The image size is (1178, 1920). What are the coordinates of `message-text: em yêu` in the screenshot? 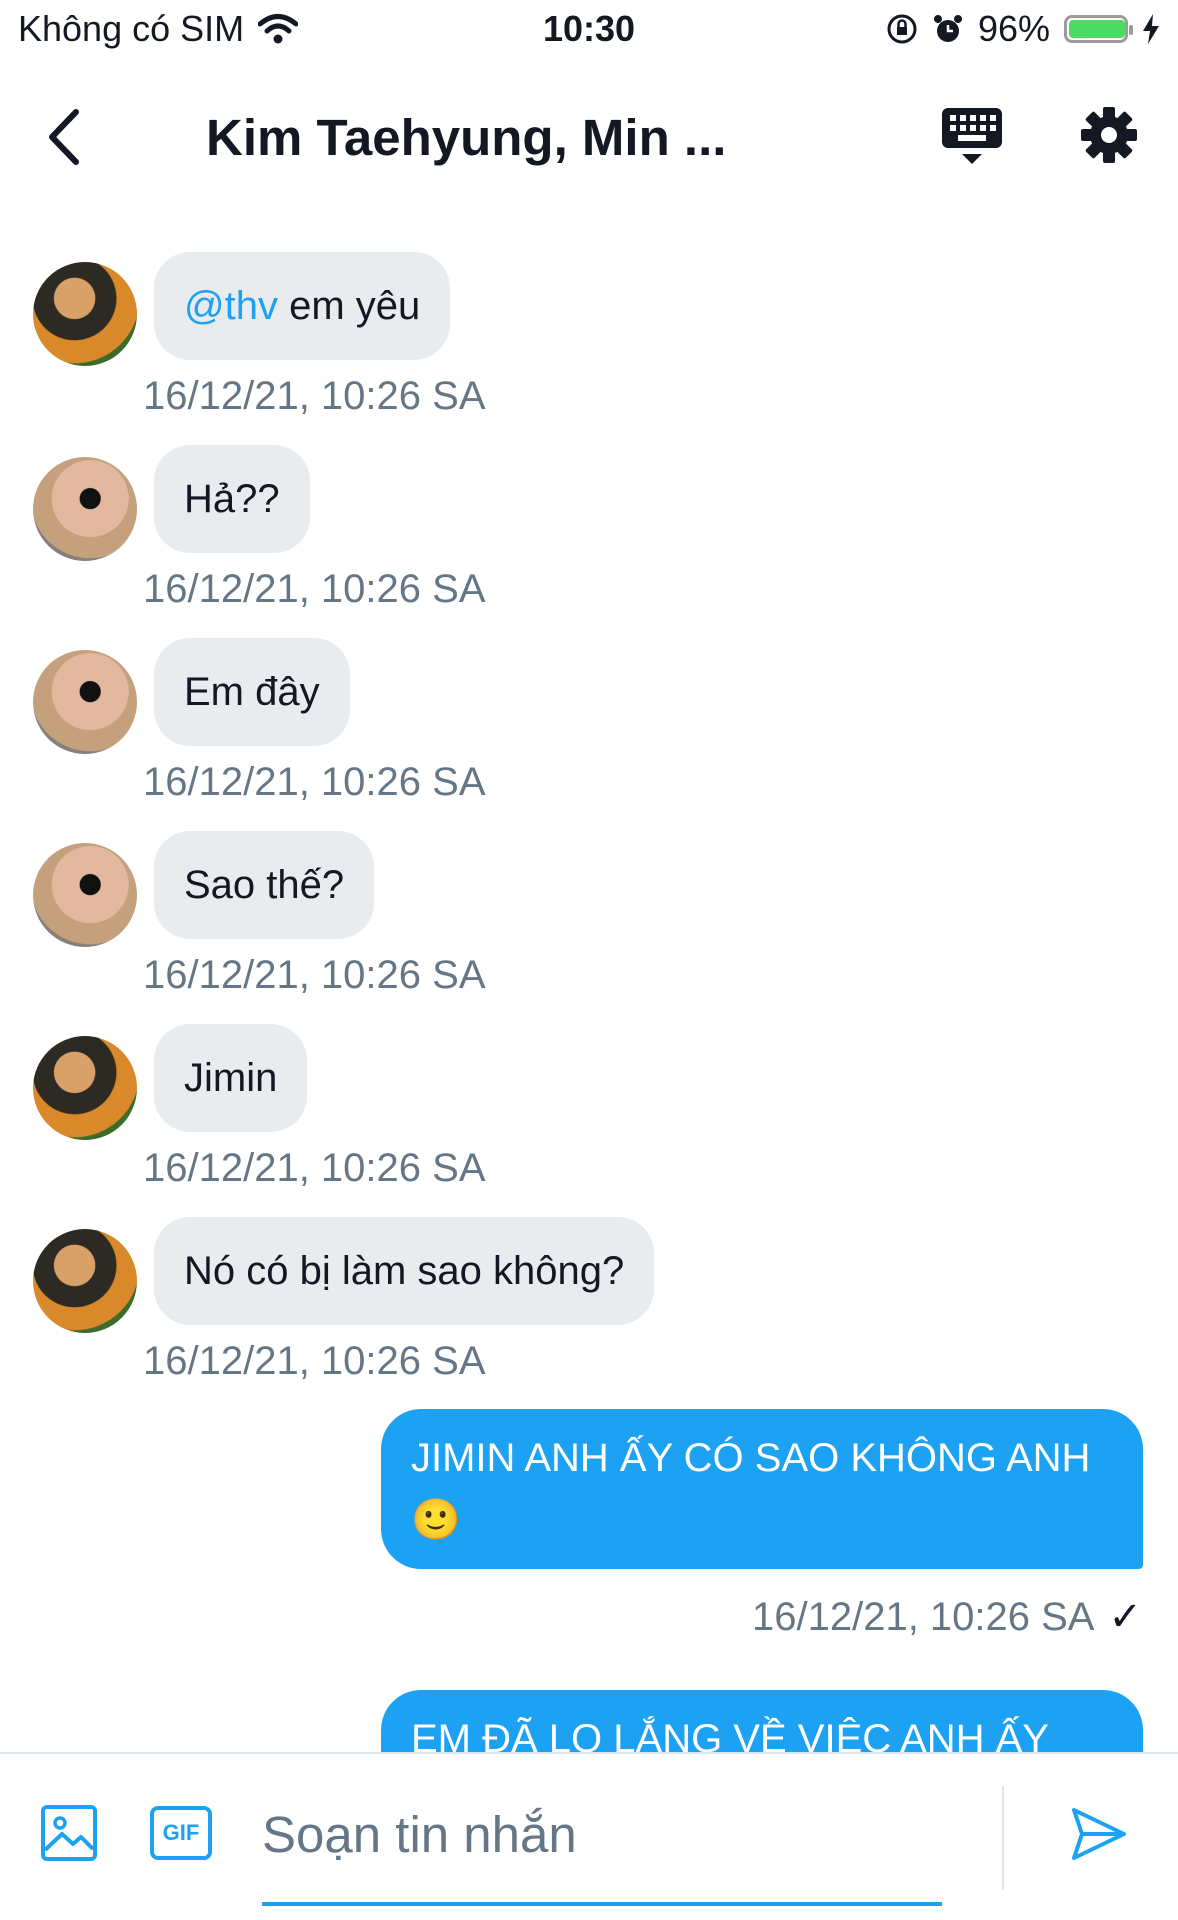 It's located at (349, 306).